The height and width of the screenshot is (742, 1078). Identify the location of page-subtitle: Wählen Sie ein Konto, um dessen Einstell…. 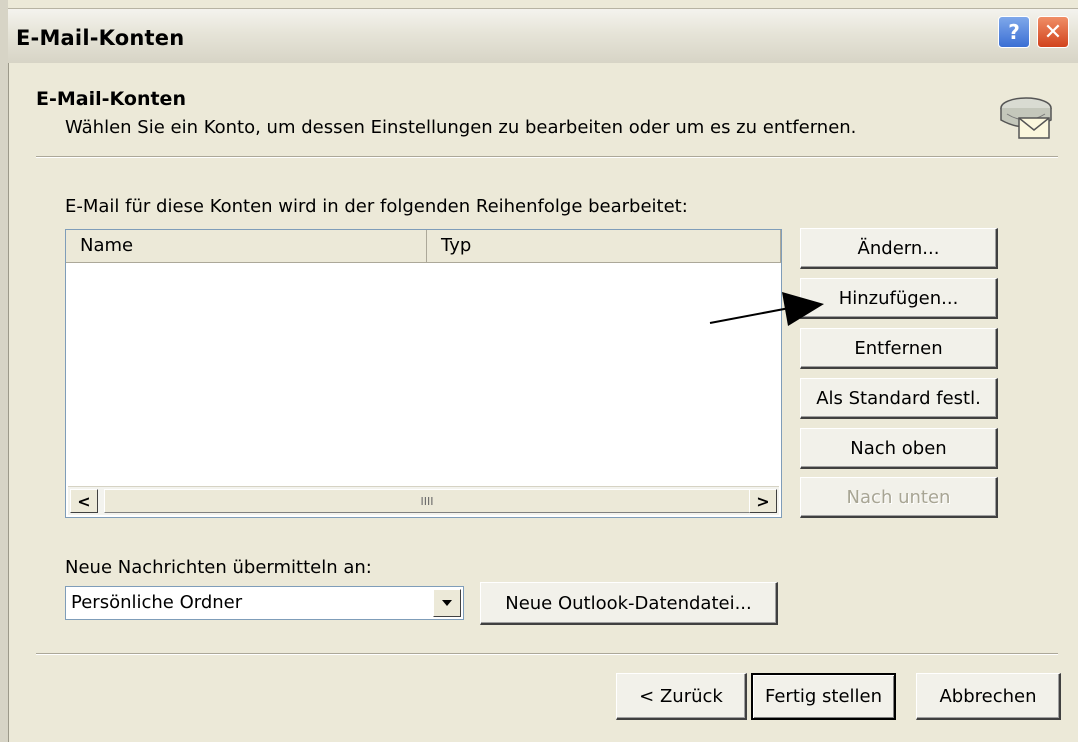
(461, 127).